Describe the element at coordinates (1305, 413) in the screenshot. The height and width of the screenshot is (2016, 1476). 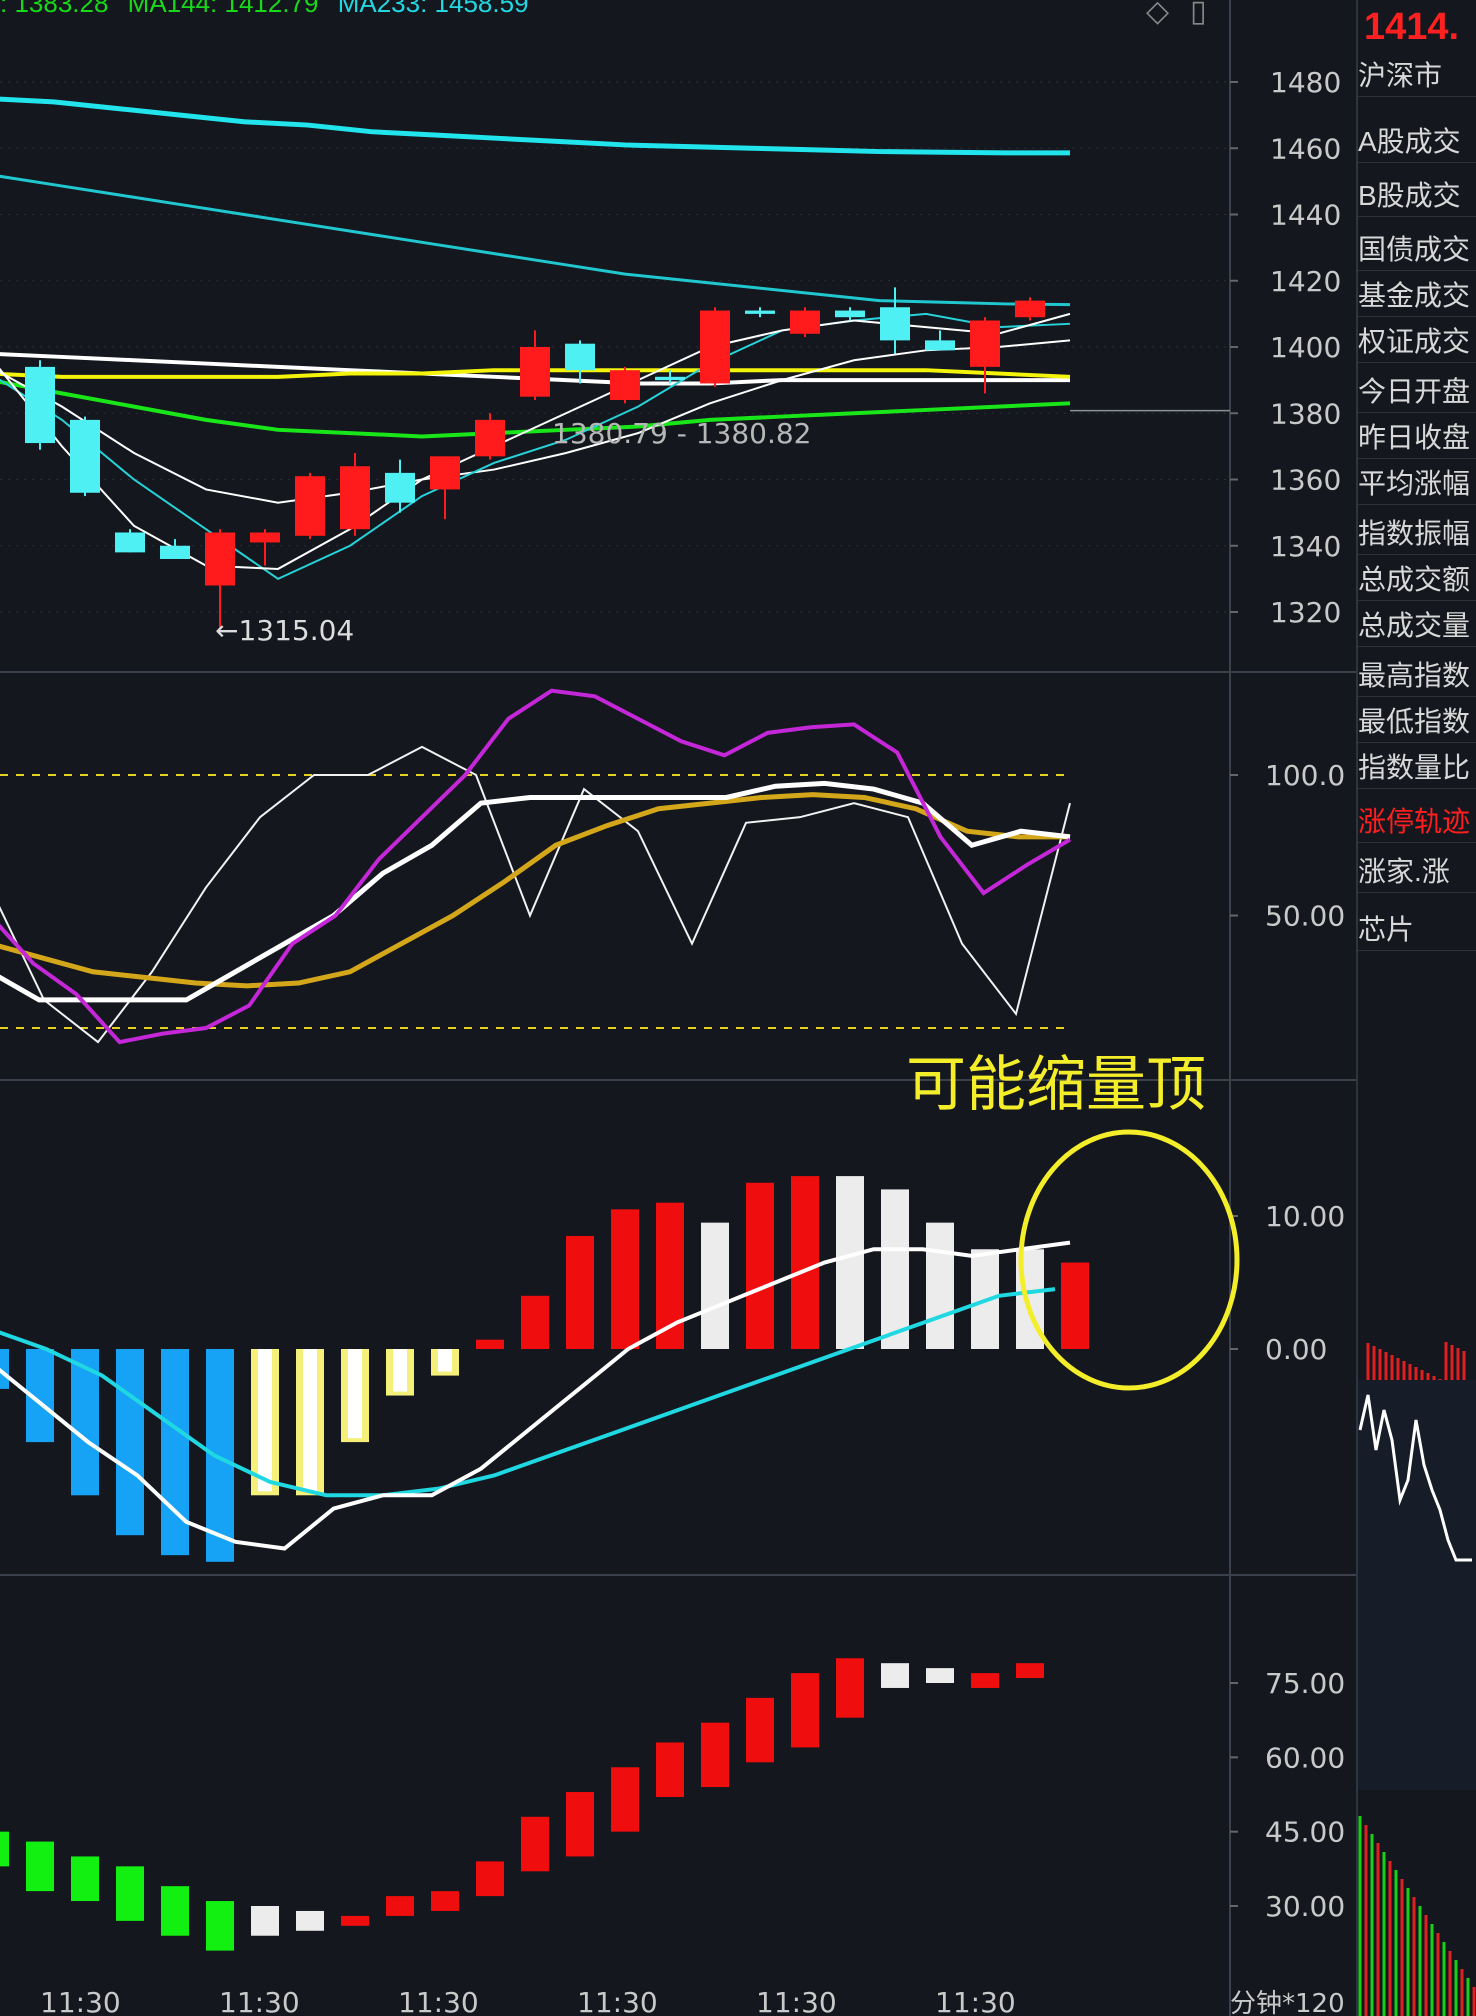
I see `price-tick-label: 1380` at that location.